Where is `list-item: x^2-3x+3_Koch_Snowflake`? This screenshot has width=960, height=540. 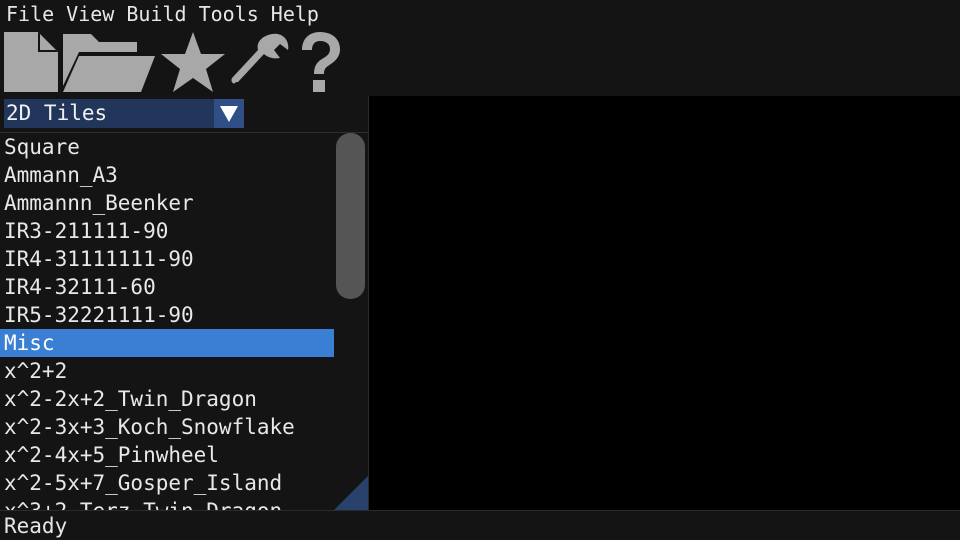
list-item: x^2-3x+3_Koch_Snowflake is located at coordinates (167, 427).